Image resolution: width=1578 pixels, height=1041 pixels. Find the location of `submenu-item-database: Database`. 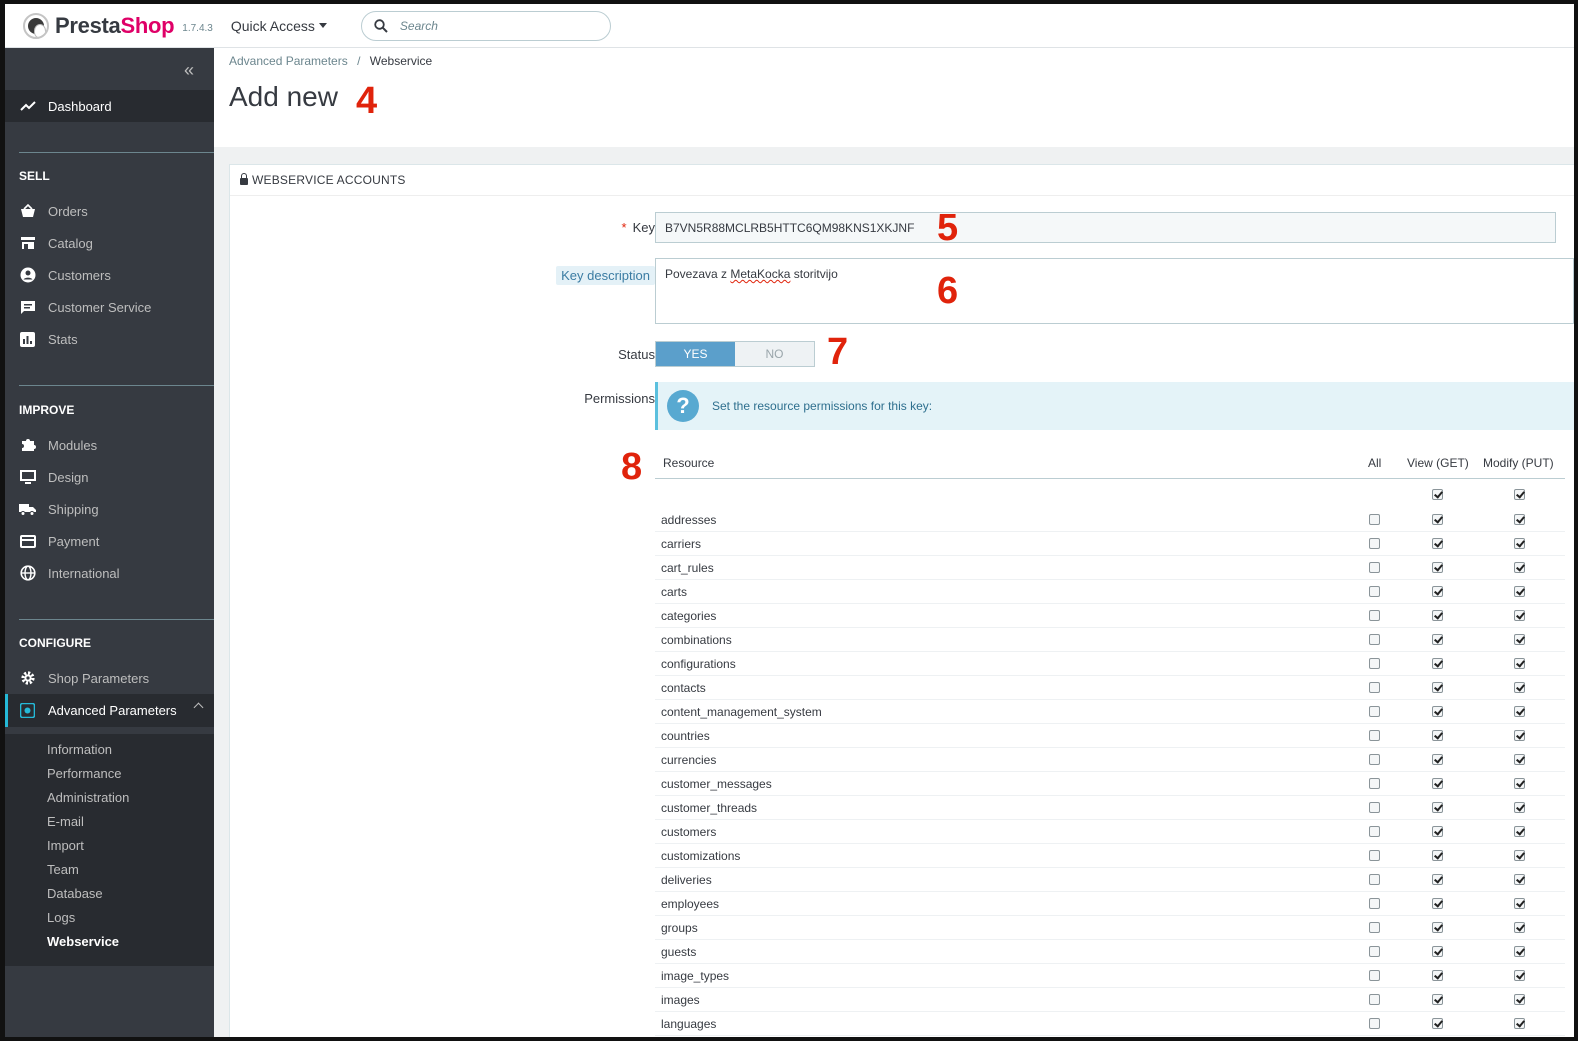

submenu-item-database: Database is located at coordinates (75, 893).